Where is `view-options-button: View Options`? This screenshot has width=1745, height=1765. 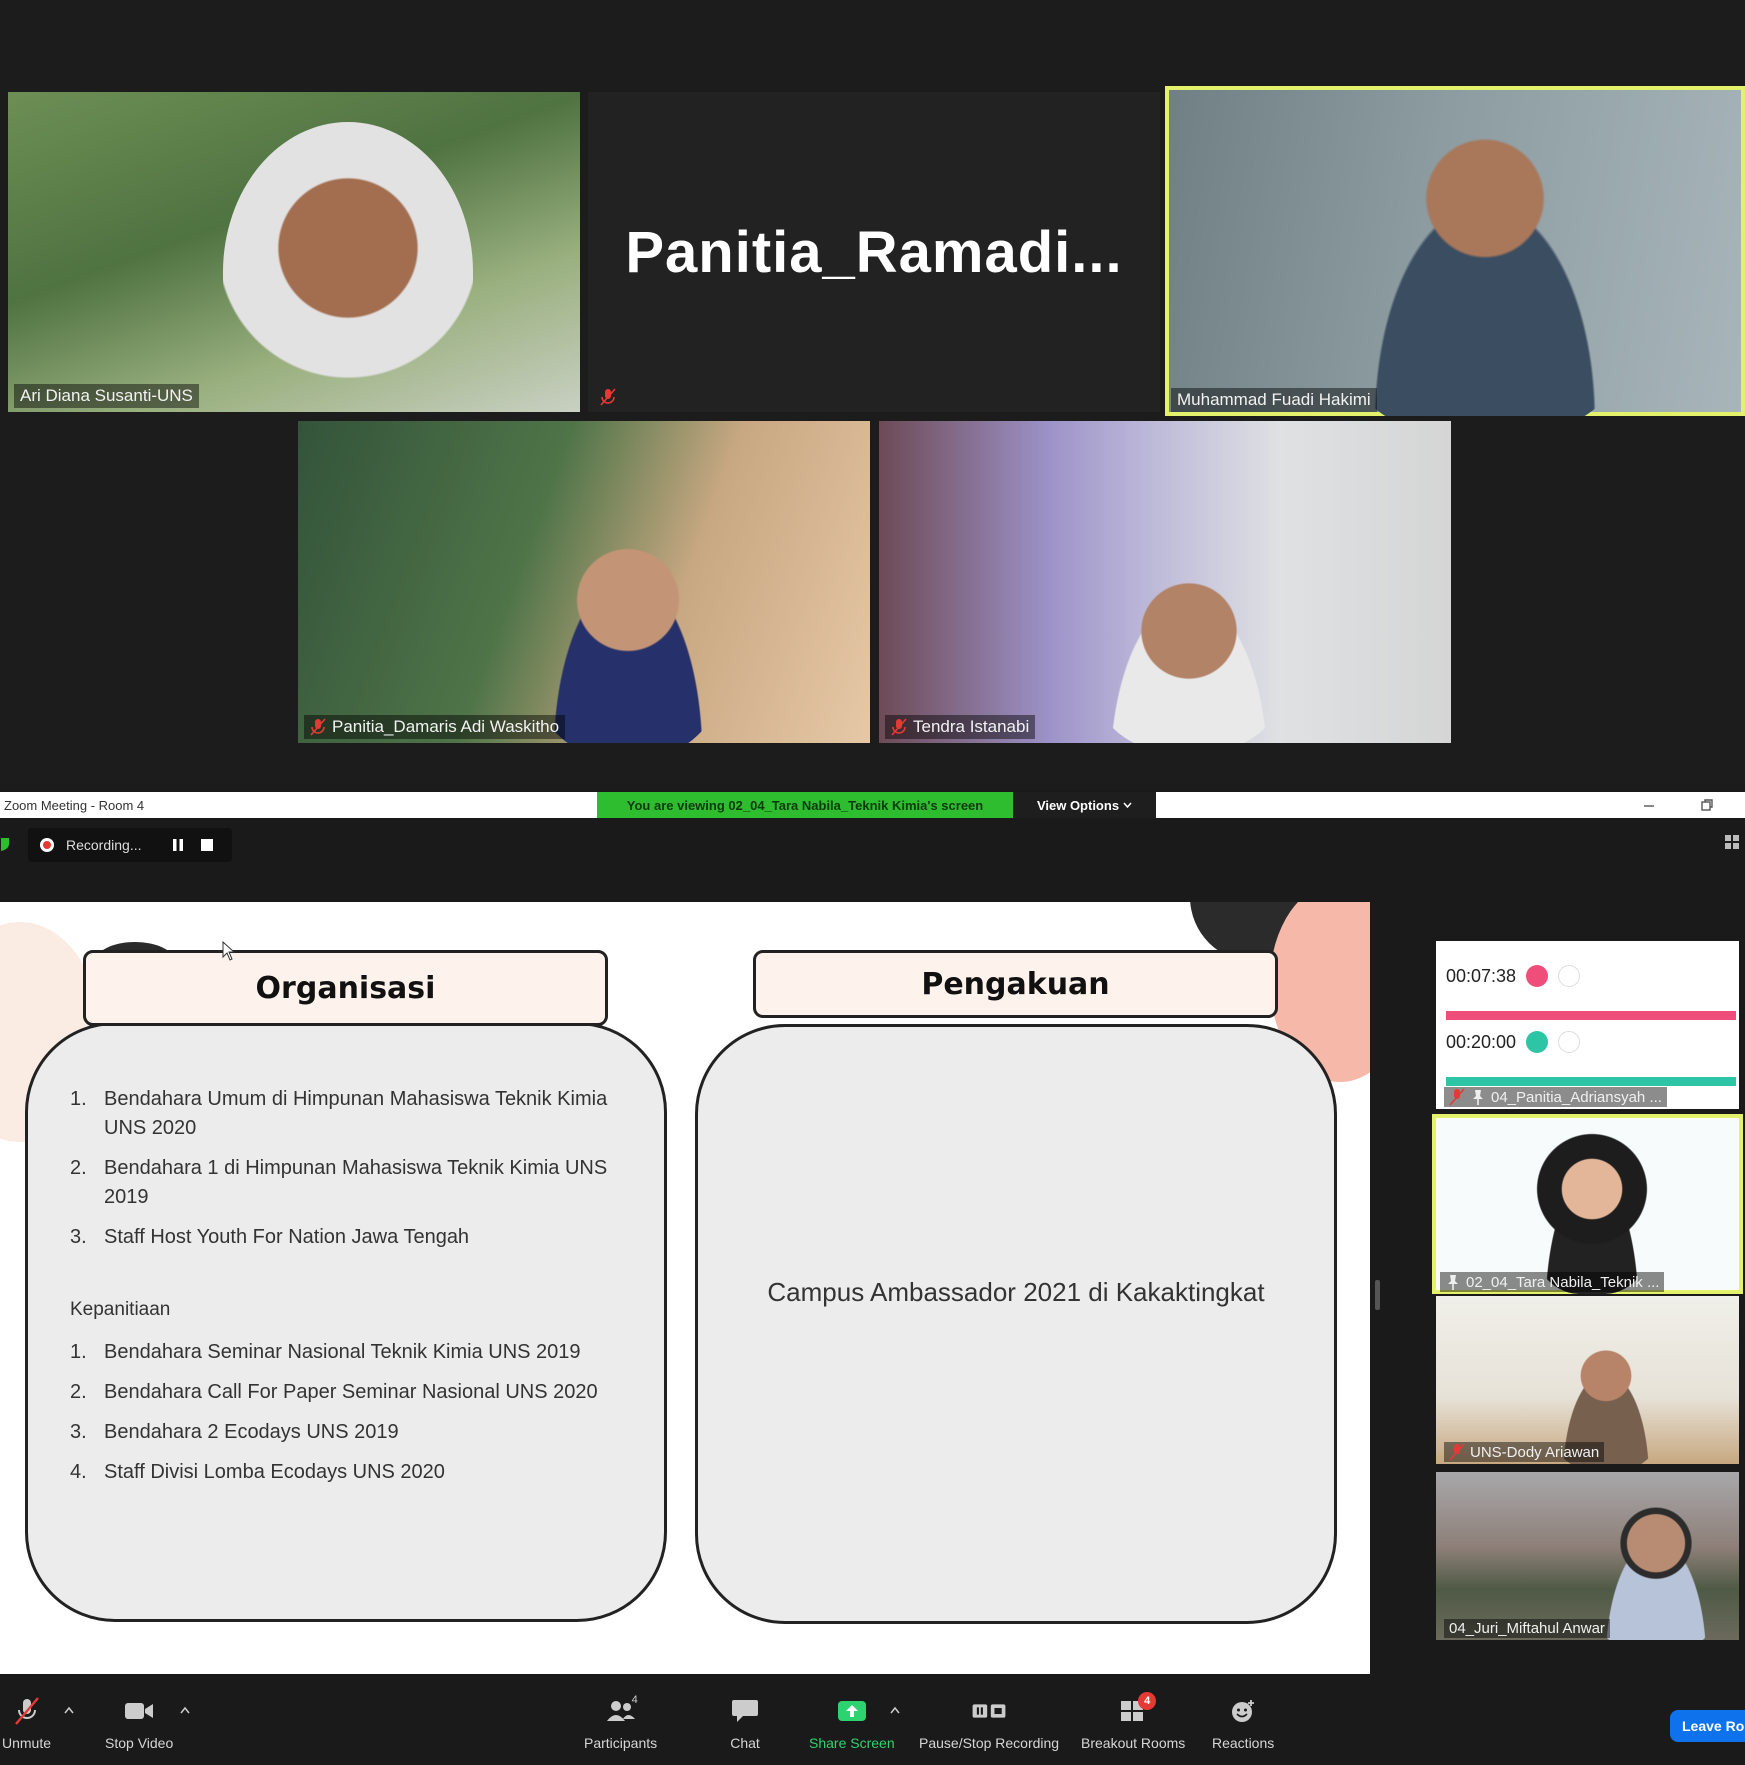
view-options-button: View Options is located at coordinates (1084, 805).